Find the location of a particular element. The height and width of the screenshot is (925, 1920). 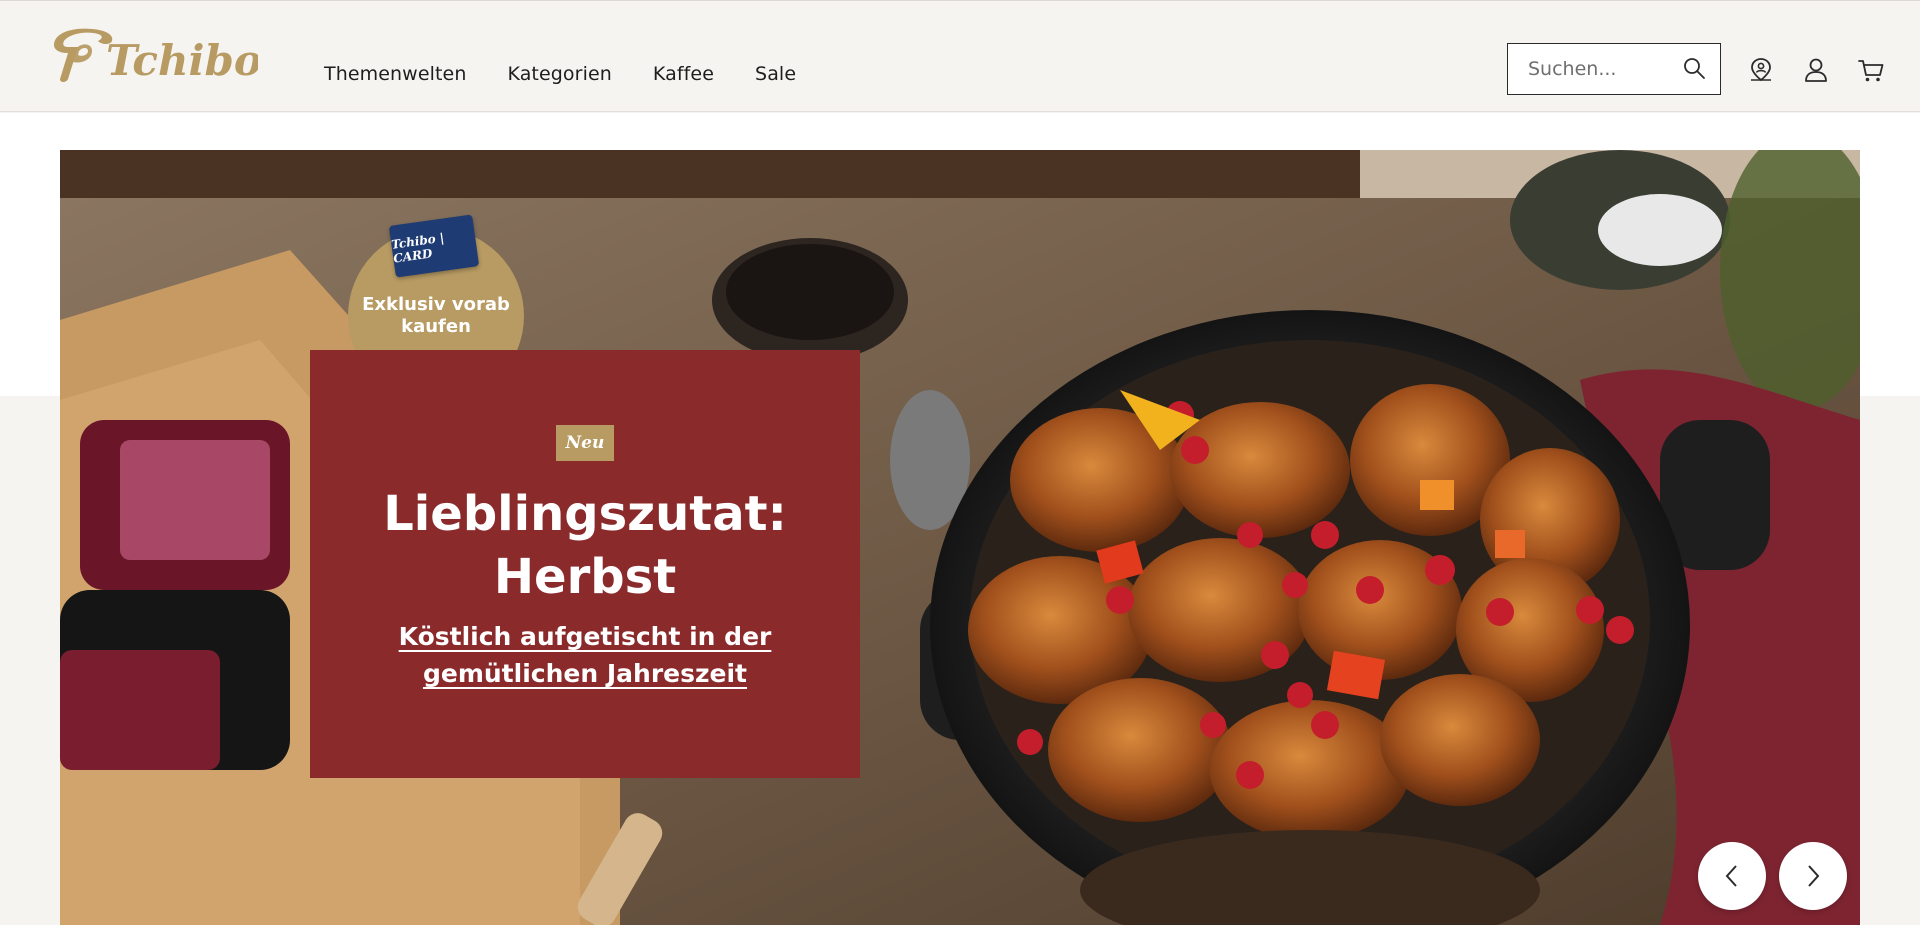

cart-icon is located at coordinates (1871, 70).